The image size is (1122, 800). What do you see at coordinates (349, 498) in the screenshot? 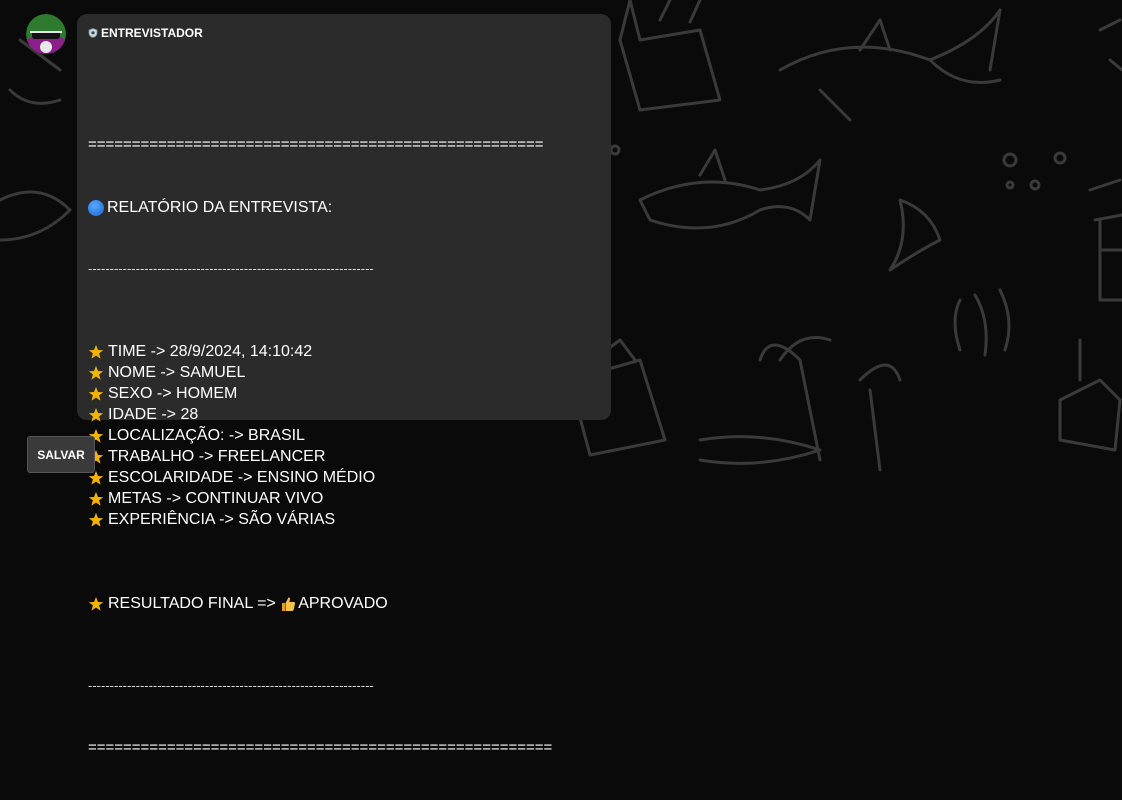
I see `report-item: METAS -> CONTINUAR VIVO` at bounding box center [349, 498].